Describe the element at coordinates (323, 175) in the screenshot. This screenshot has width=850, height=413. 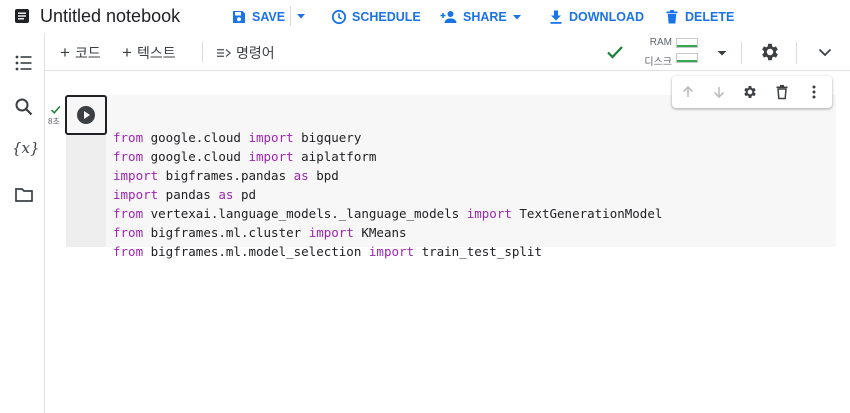
I see `code-text: bpd` at that location.